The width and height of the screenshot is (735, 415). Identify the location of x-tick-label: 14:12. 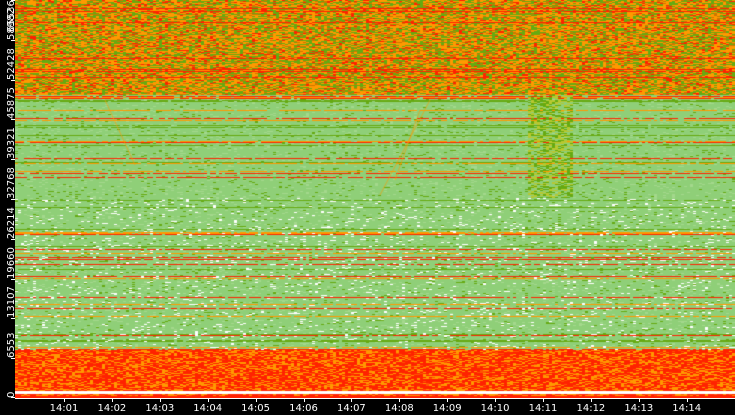
(591, 408).